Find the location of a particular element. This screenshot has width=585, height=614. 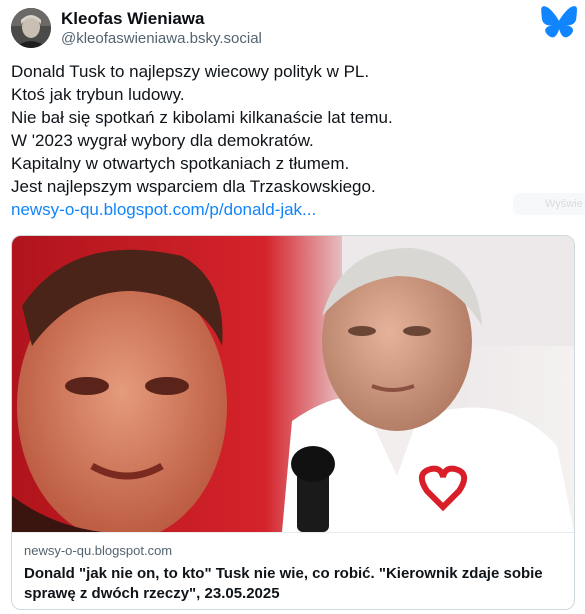

author-display-name: Kleofas Wieniawa is located at coordinates (132, 19).